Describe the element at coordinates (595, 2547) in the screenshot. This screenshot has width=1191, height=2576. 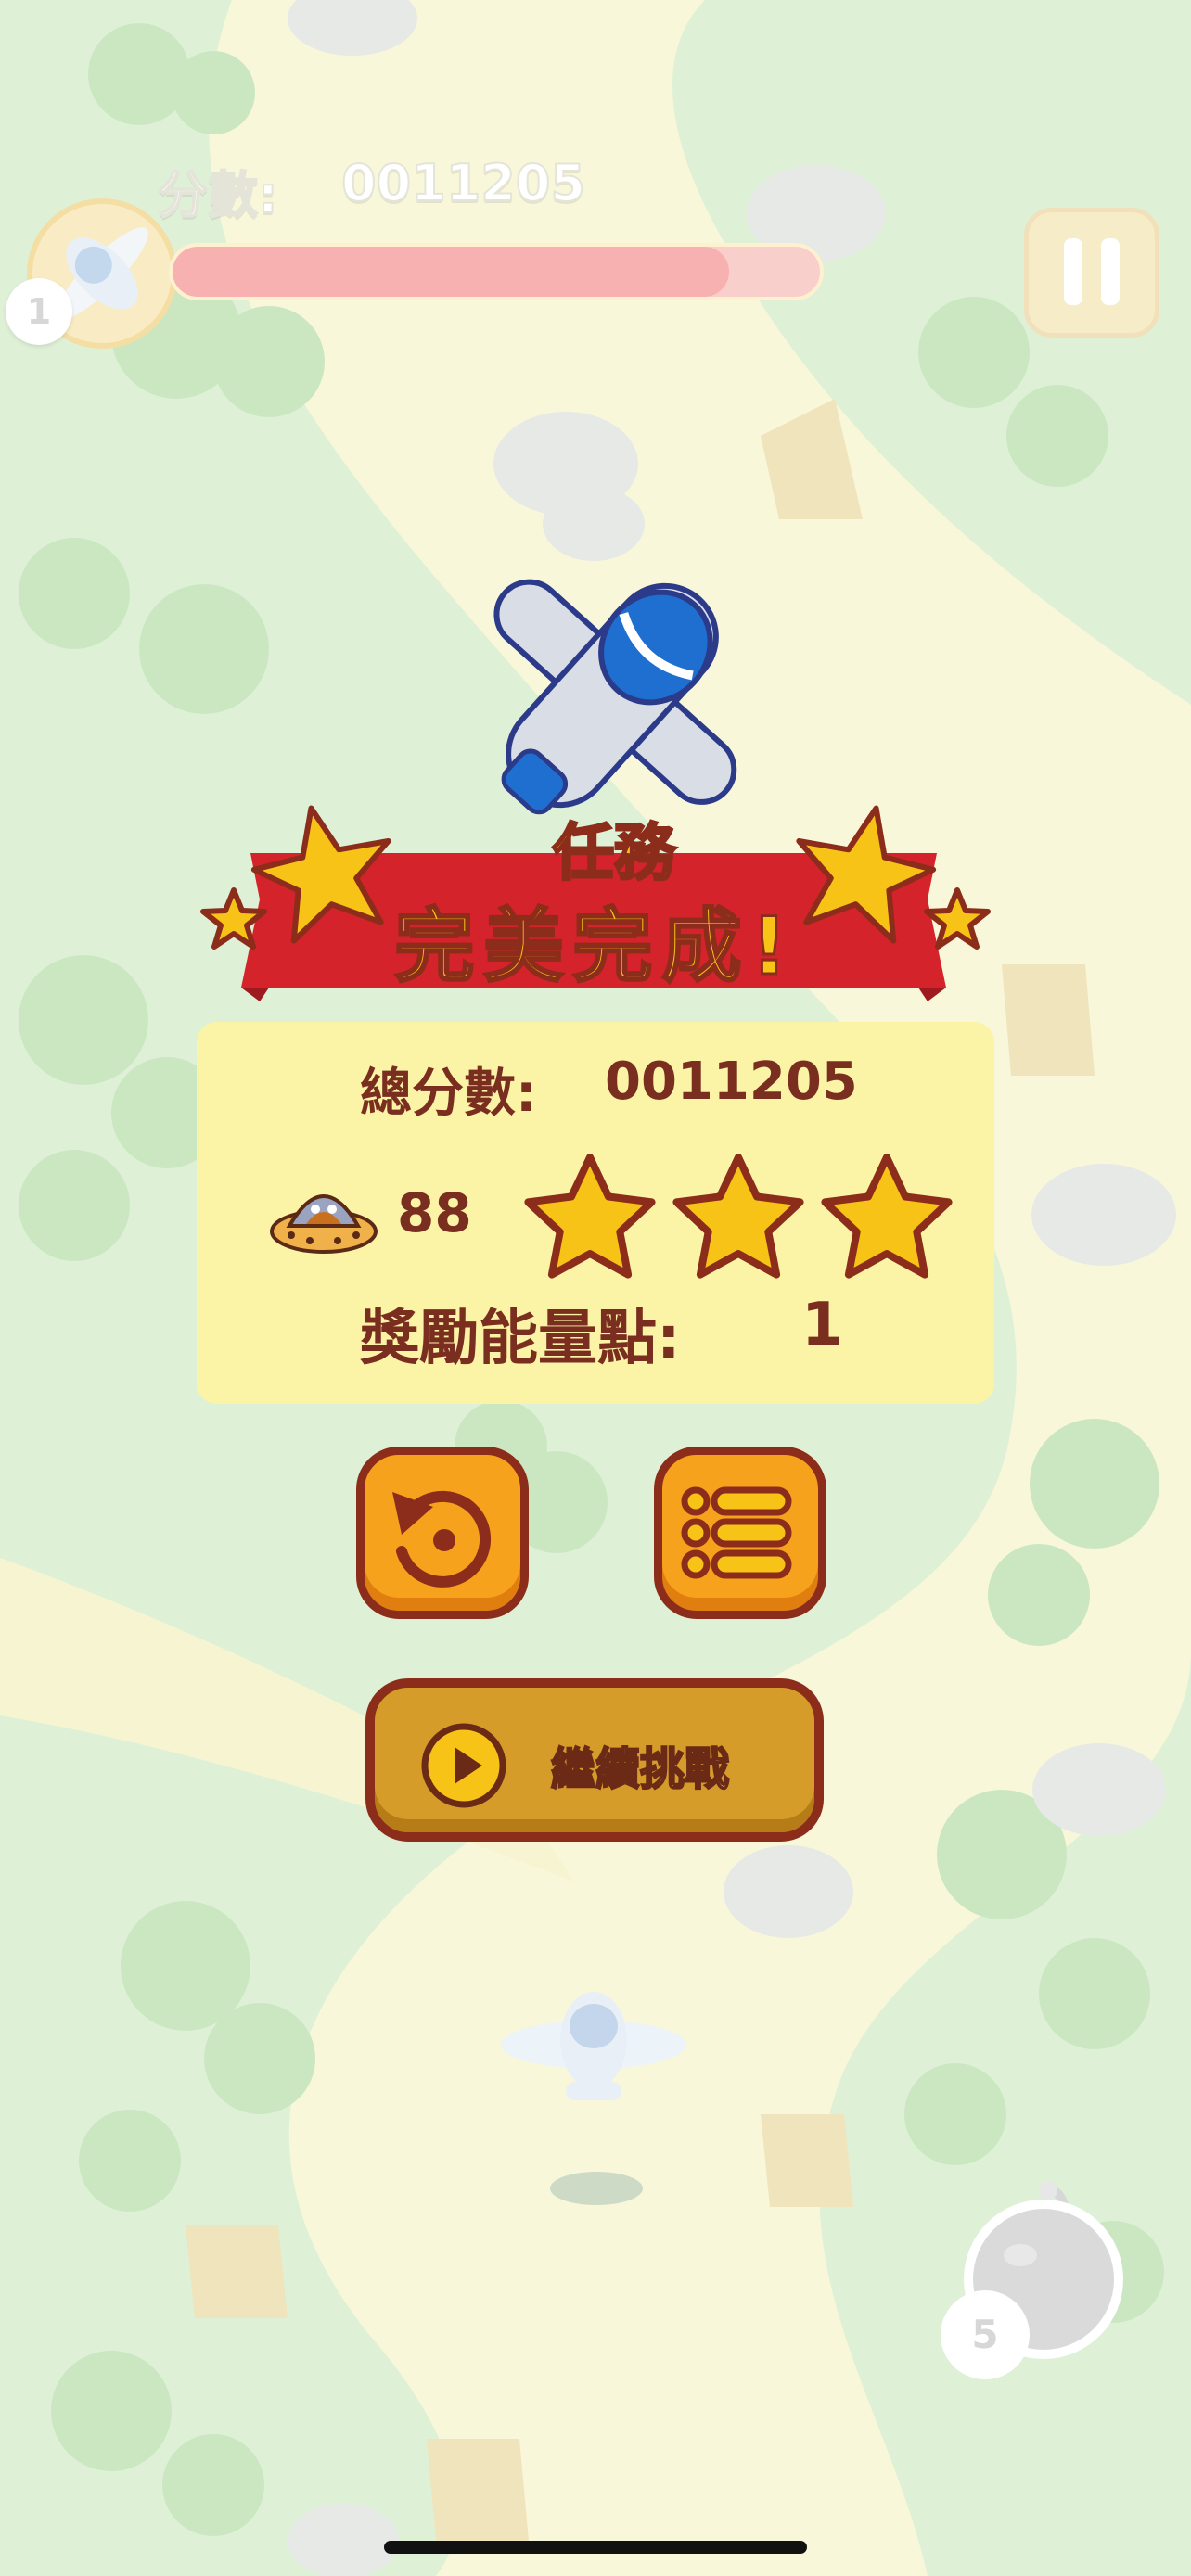
I see `home-indicator` at that location.